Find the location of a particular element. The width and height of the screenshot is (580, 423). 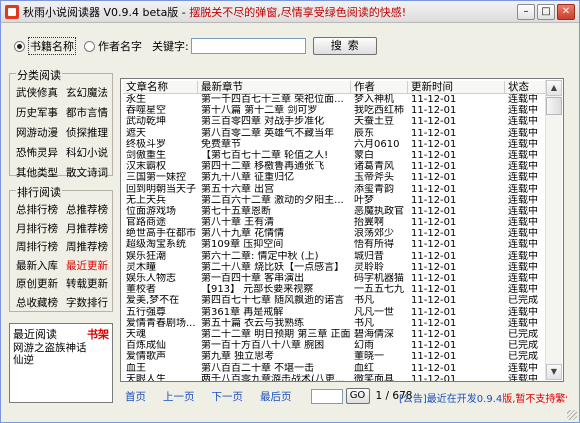

table-cell: 五行强尊 is located at coordinates (146, 312).